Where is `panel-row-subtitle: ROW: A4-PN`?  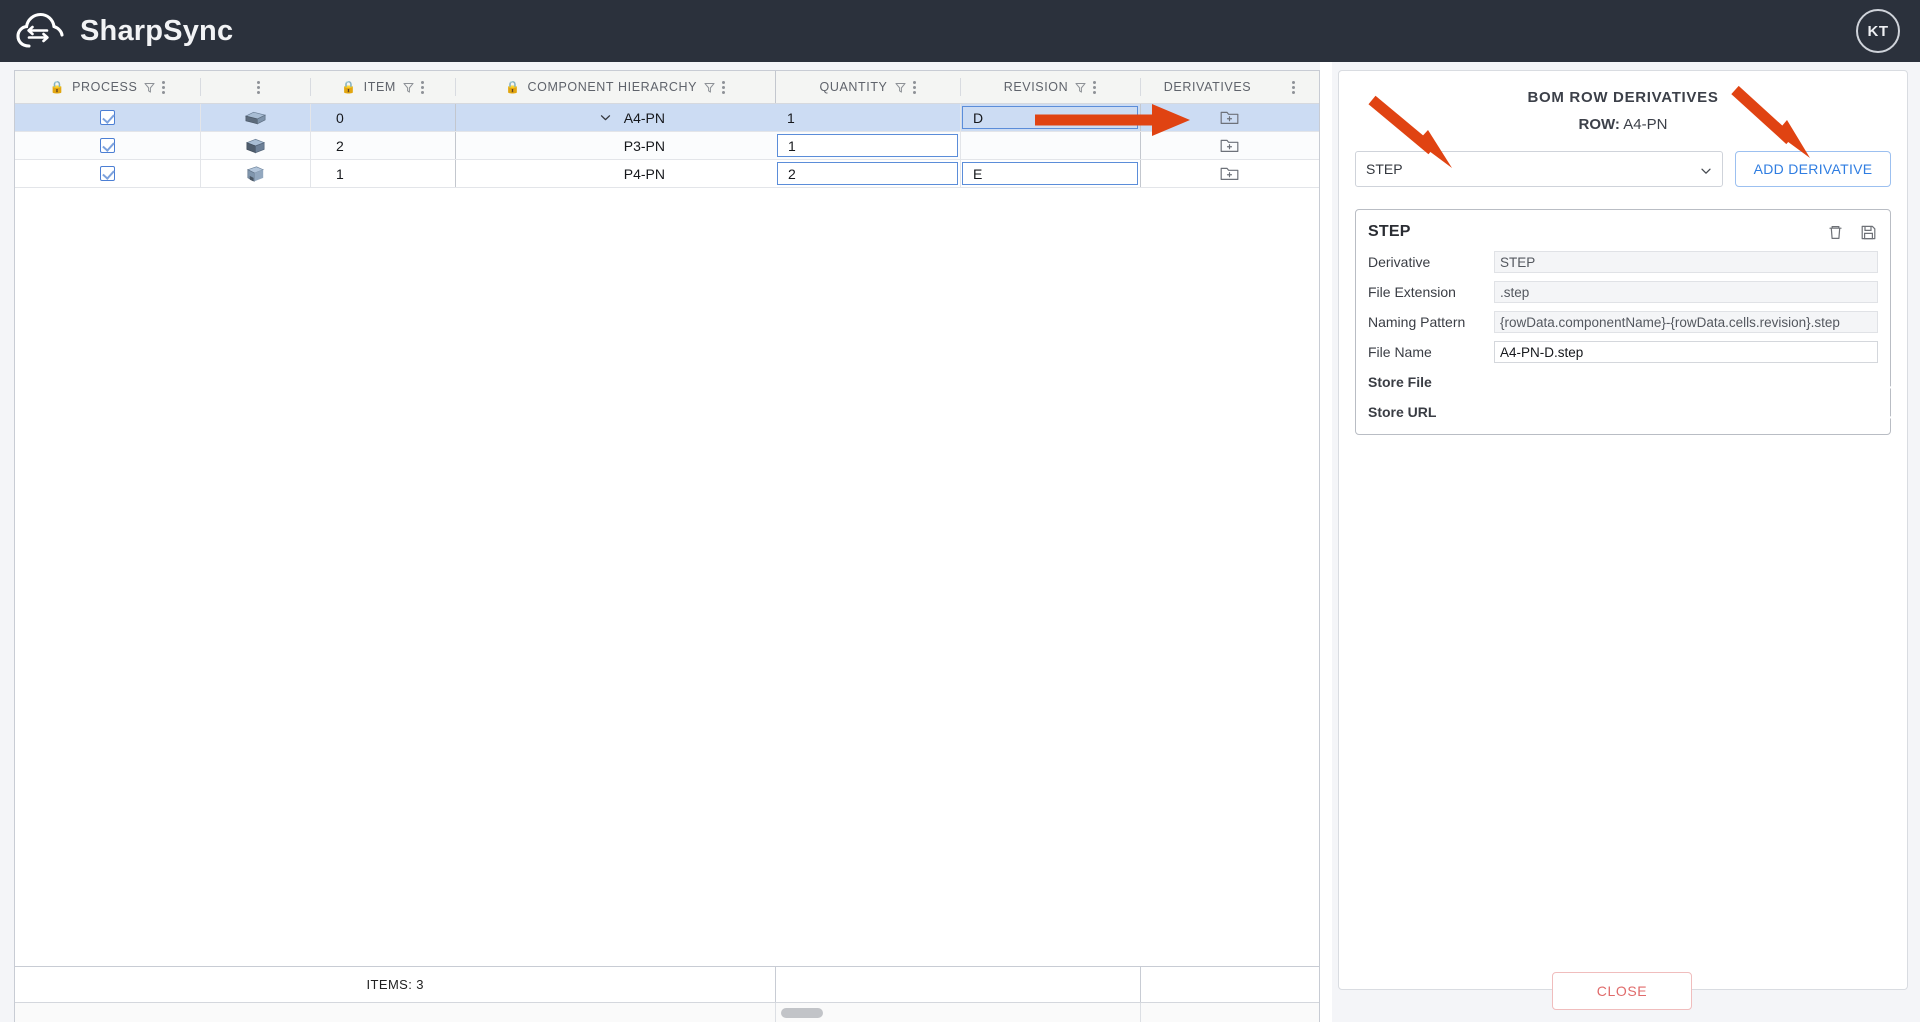
panel-row-subtitle: ROW: A4-PN is located at coordinates (1623, 124).